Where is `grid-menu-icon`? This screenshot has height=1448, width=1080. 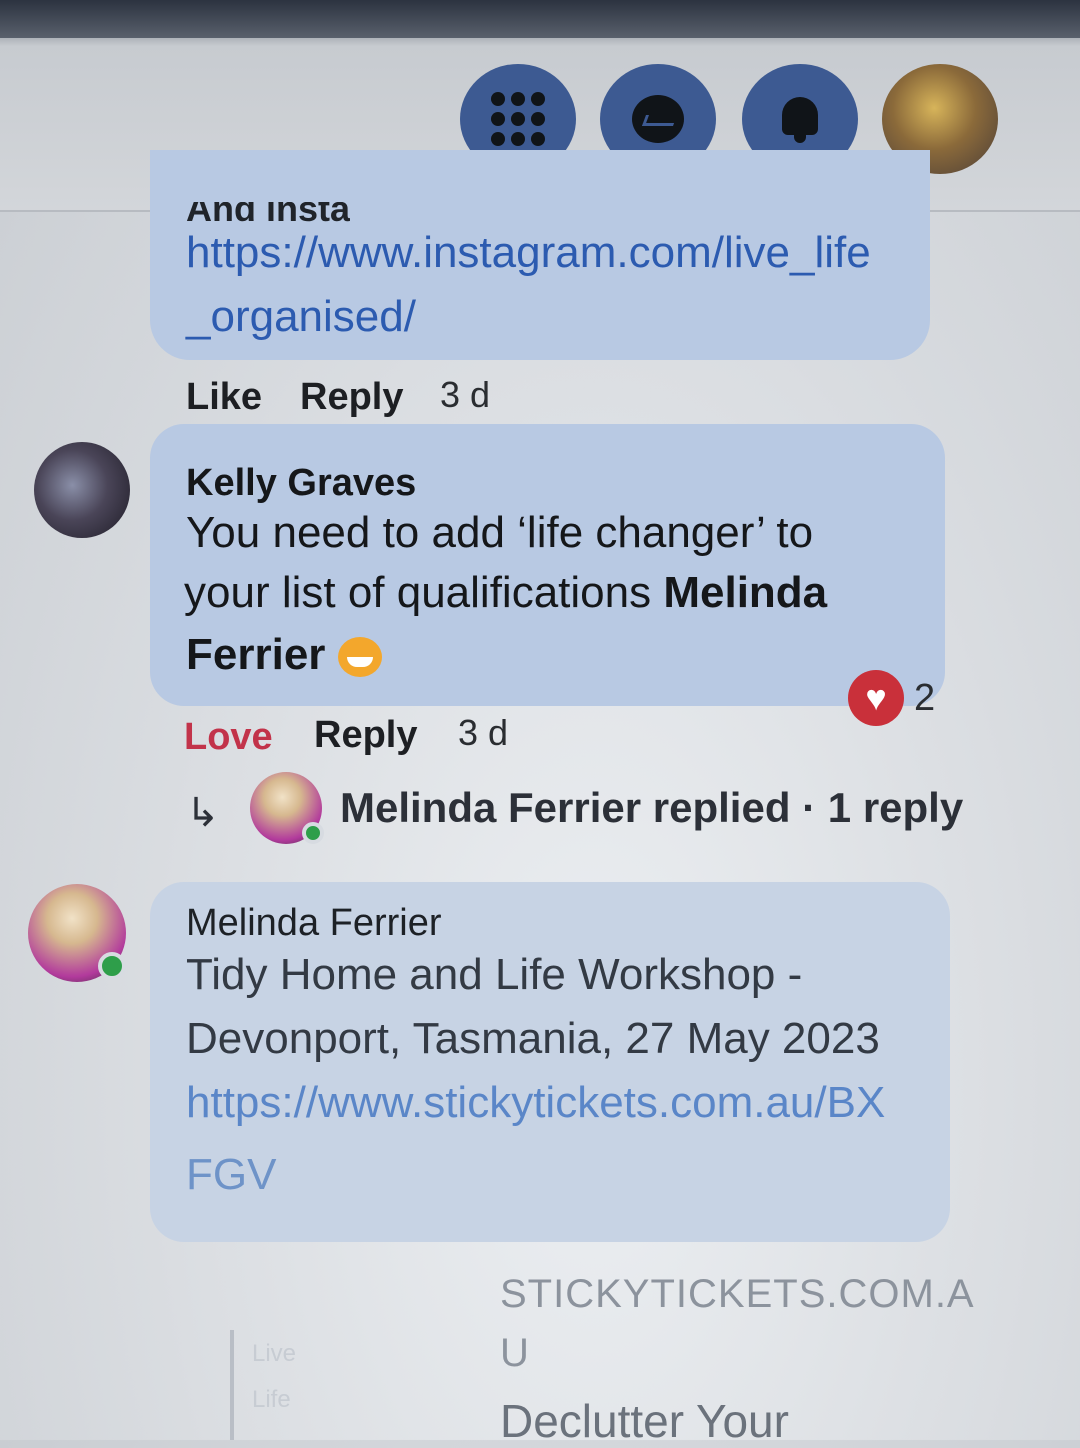
grid-menu-icon is located at coordinates (518, 119).